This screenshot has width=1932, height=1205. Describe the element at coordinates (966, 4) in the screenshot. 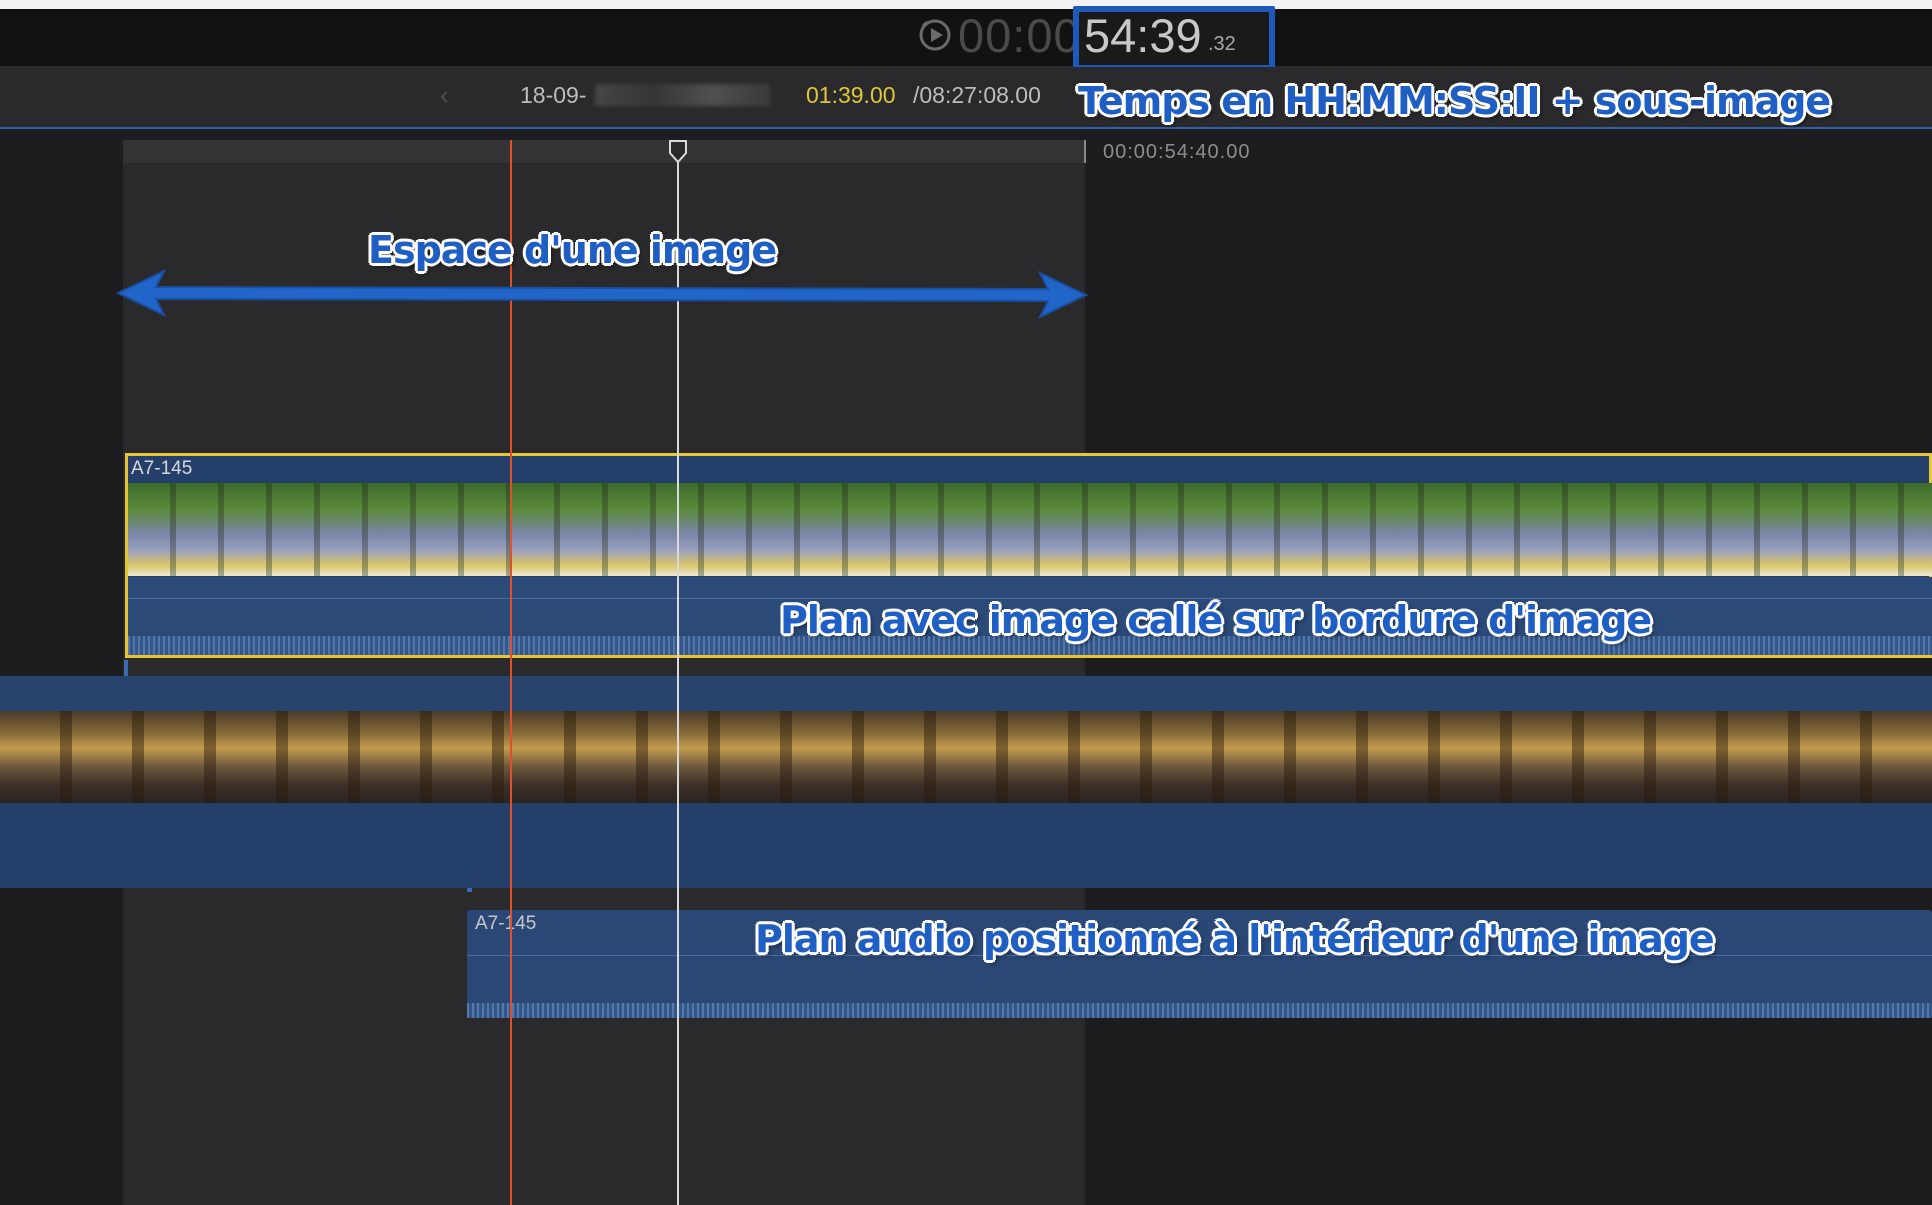

I see `window-top-edge` at that location.